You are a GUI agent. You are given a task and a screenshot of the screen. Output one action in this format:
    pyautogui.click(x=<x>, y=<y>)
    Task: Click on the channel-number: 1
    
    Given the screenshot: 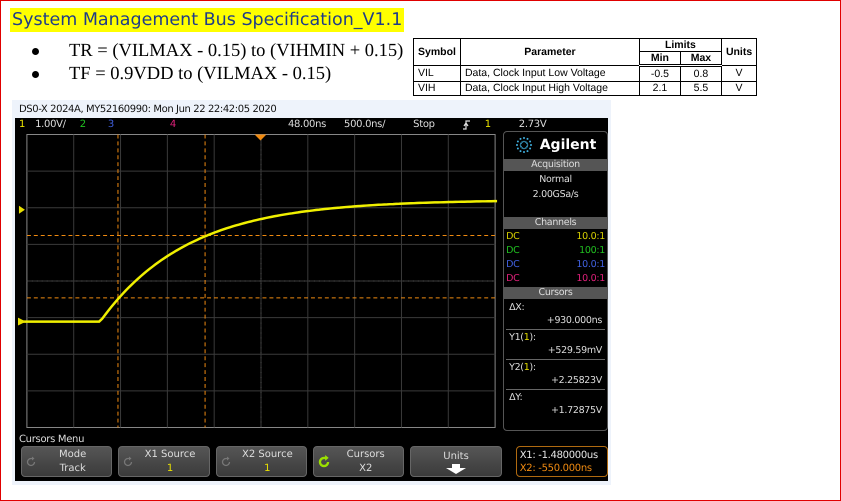 What is the action you would take?
    pyautogui.click(x=22, y=124)
    